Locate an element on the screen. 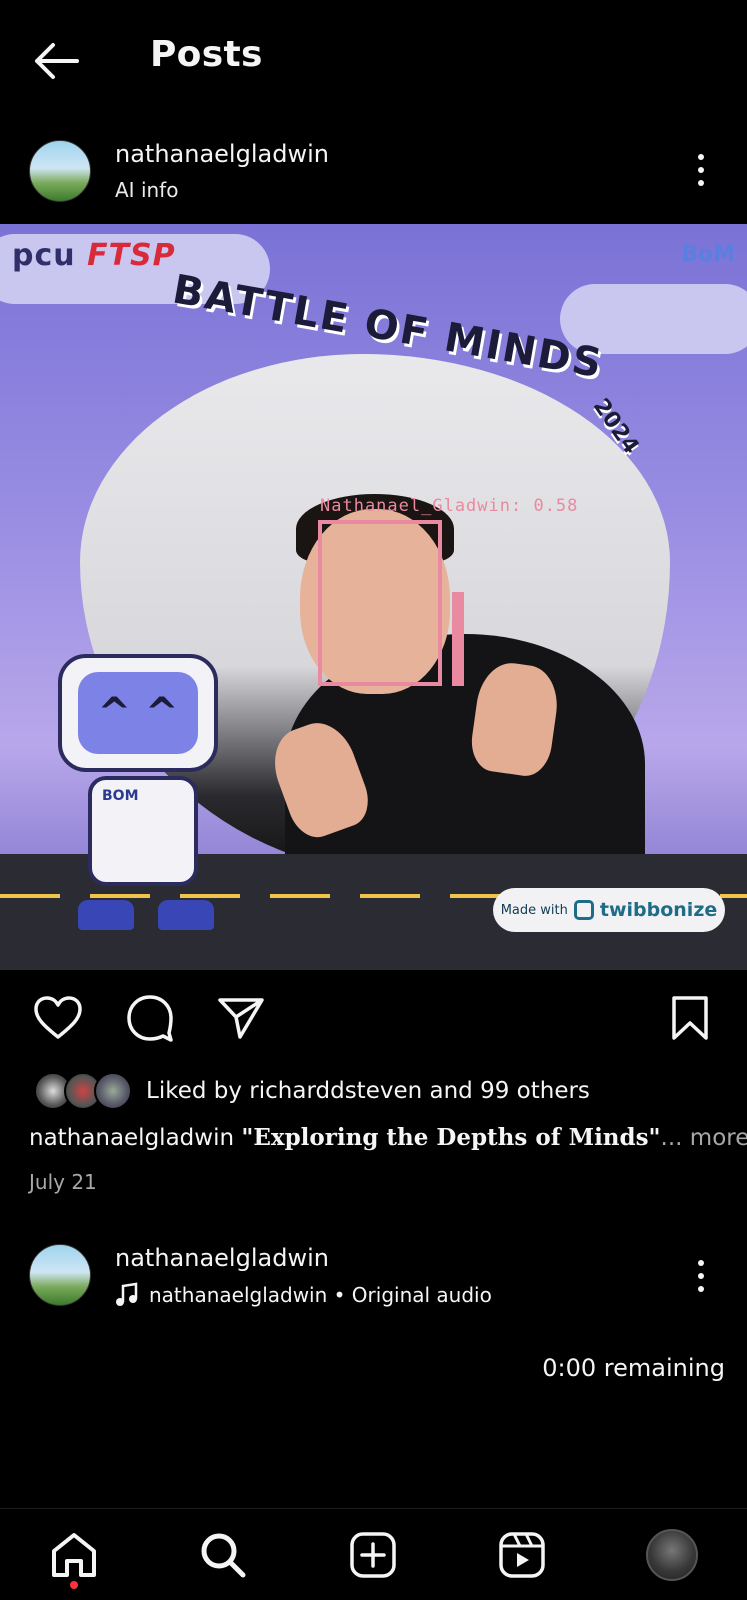  page-title: Posts is located at coordinates (206, 54).